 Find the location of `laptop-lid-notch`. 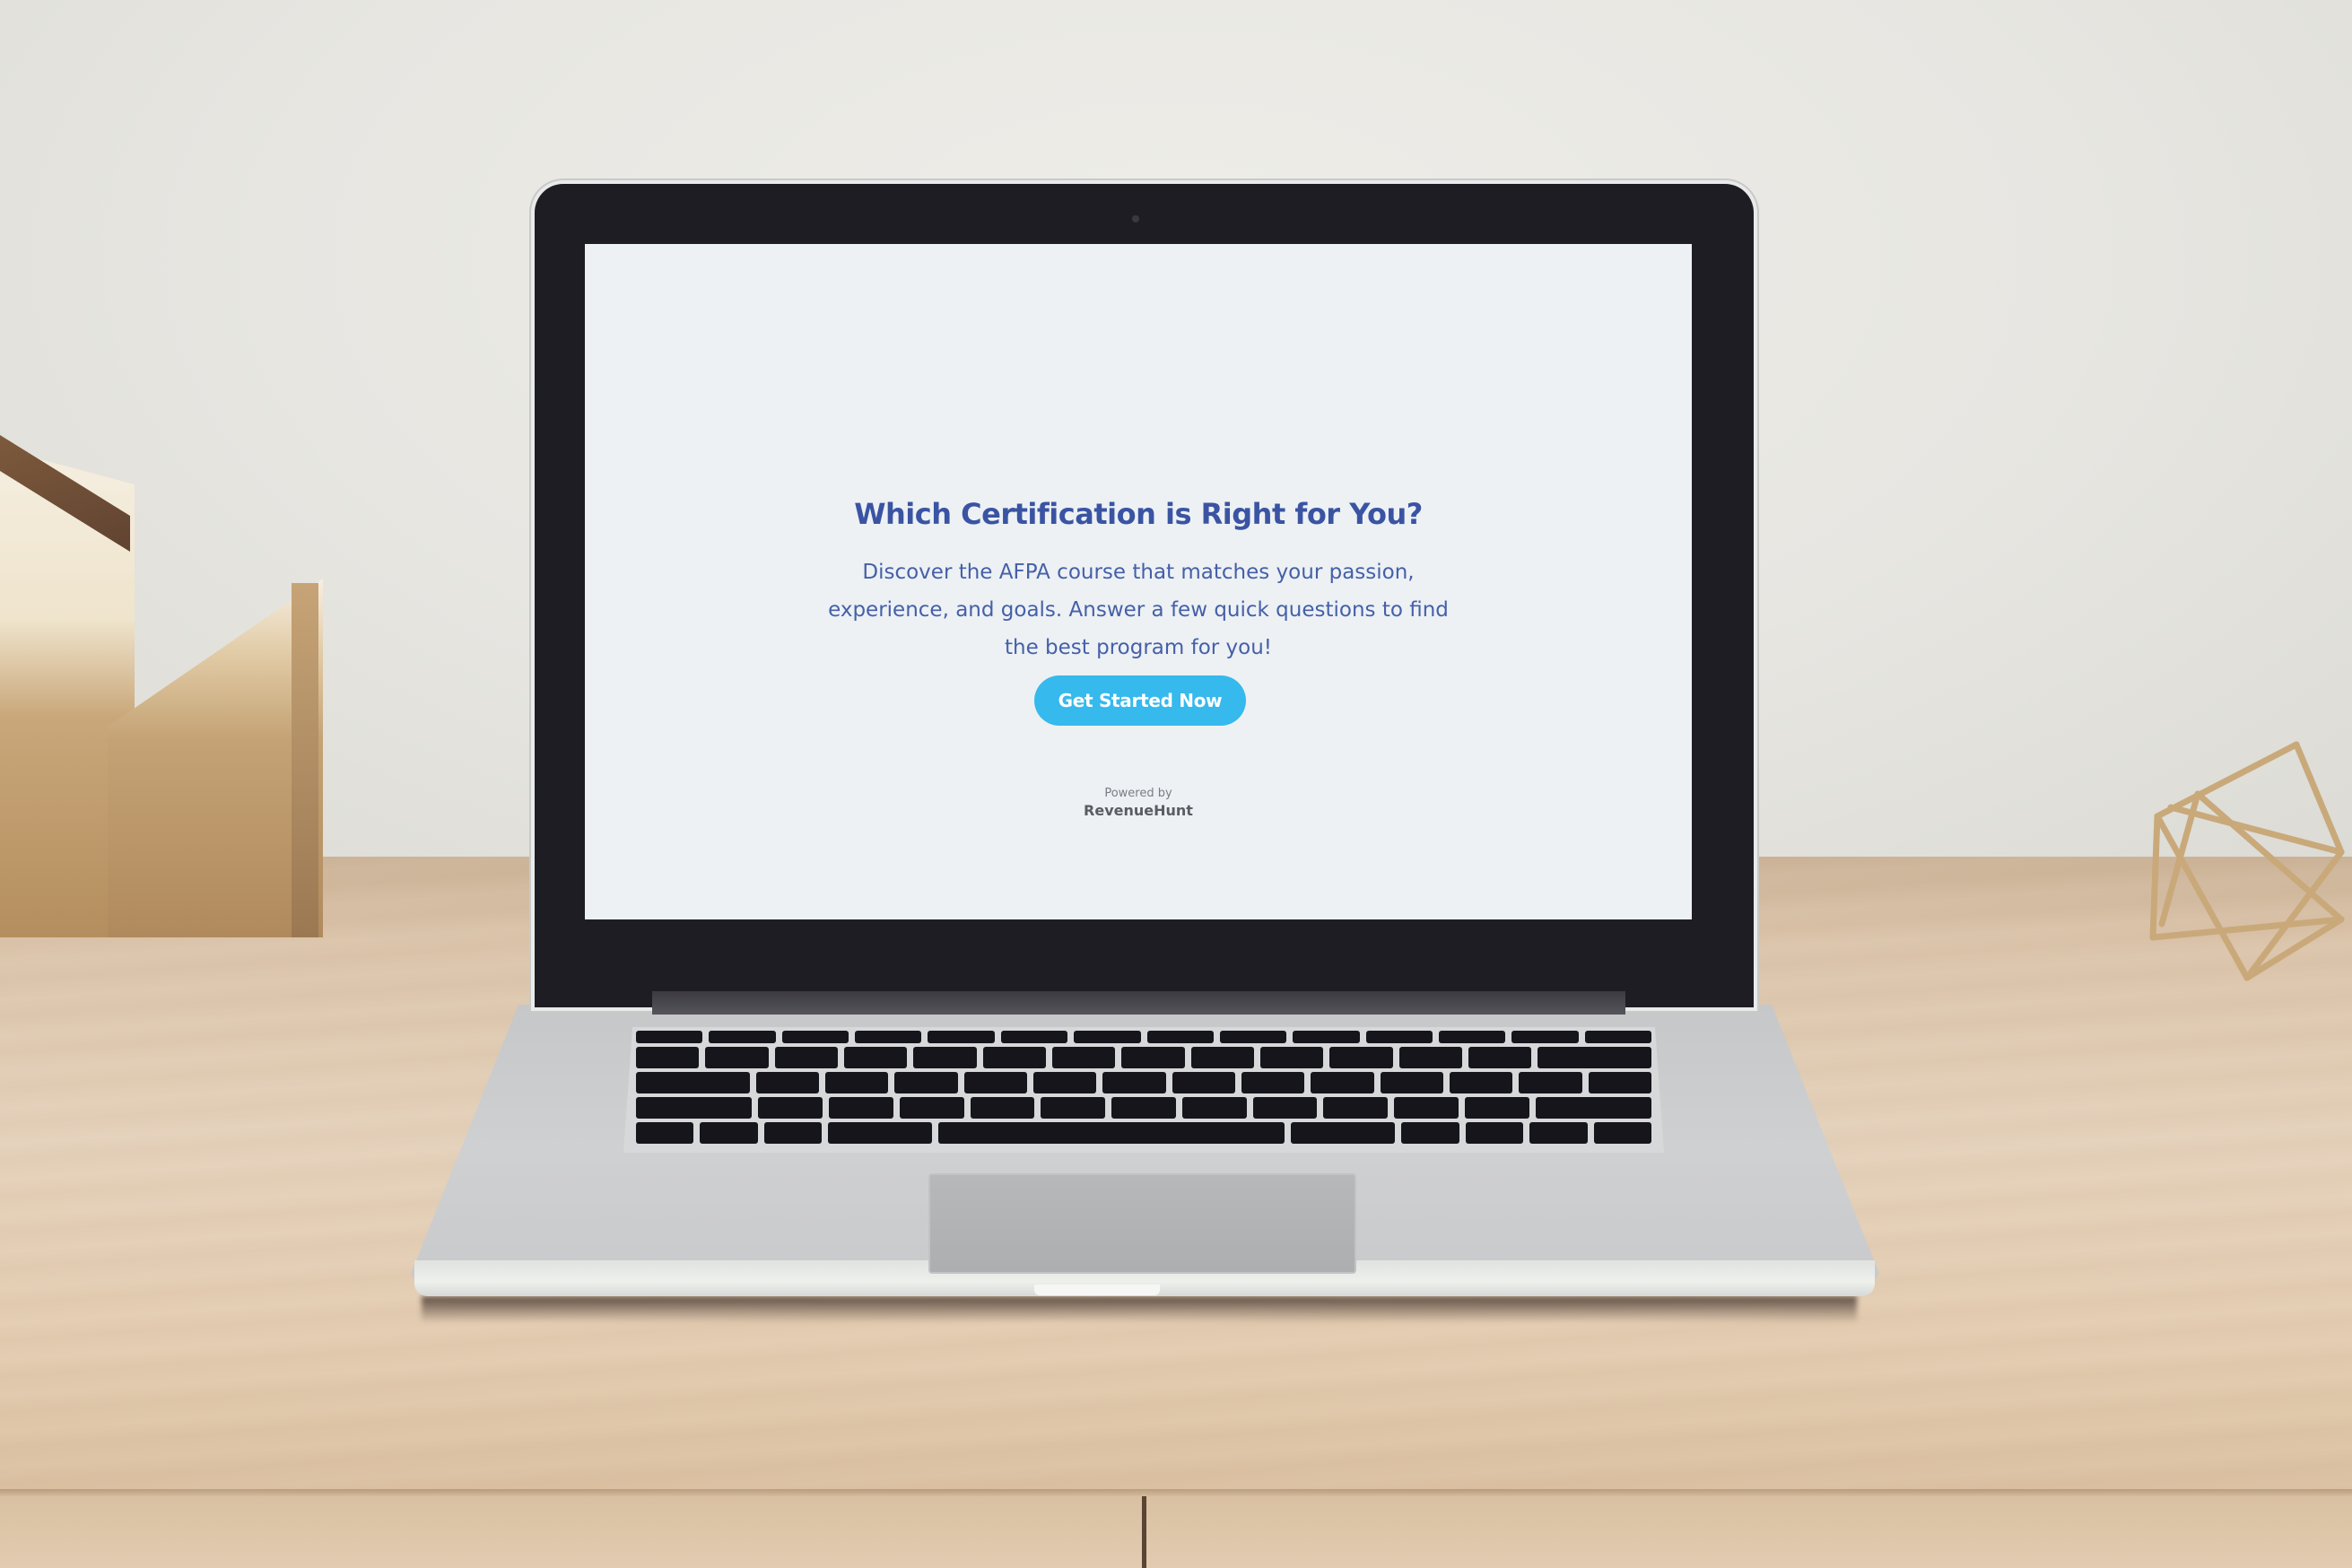

laptop-lid-notch is located at coordinates (1097, 1290).